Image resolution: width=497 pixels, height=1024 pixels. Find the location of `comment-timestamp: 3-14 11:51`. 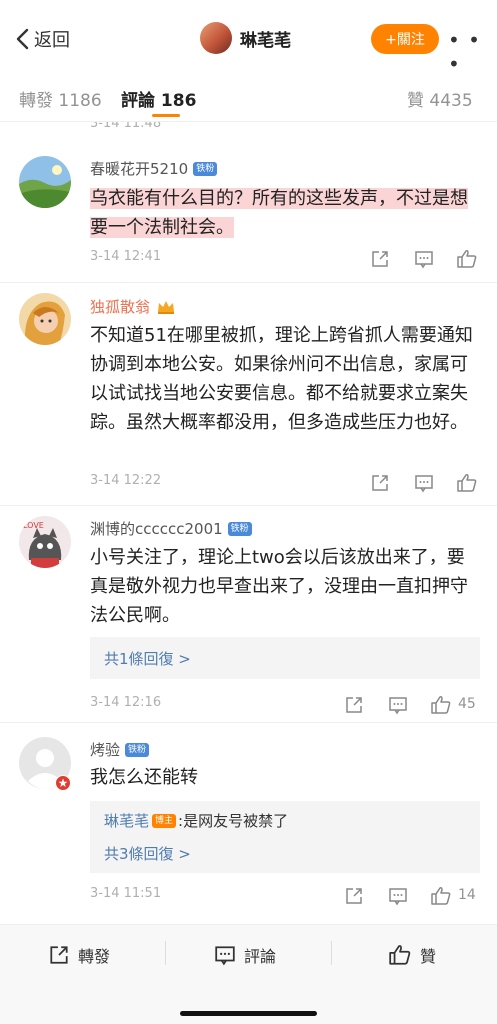

comment-timestamp: 3-14 11:51 is located at coordinates (126, 893).